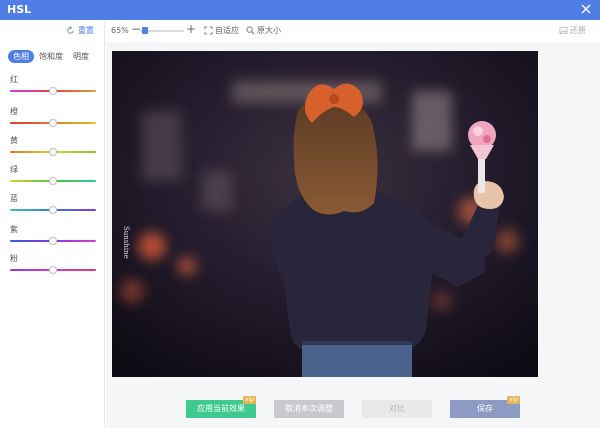  Describe the element at coordinates (227, 30) in the screenshot. I see `fit-label: 自适应` at that location.